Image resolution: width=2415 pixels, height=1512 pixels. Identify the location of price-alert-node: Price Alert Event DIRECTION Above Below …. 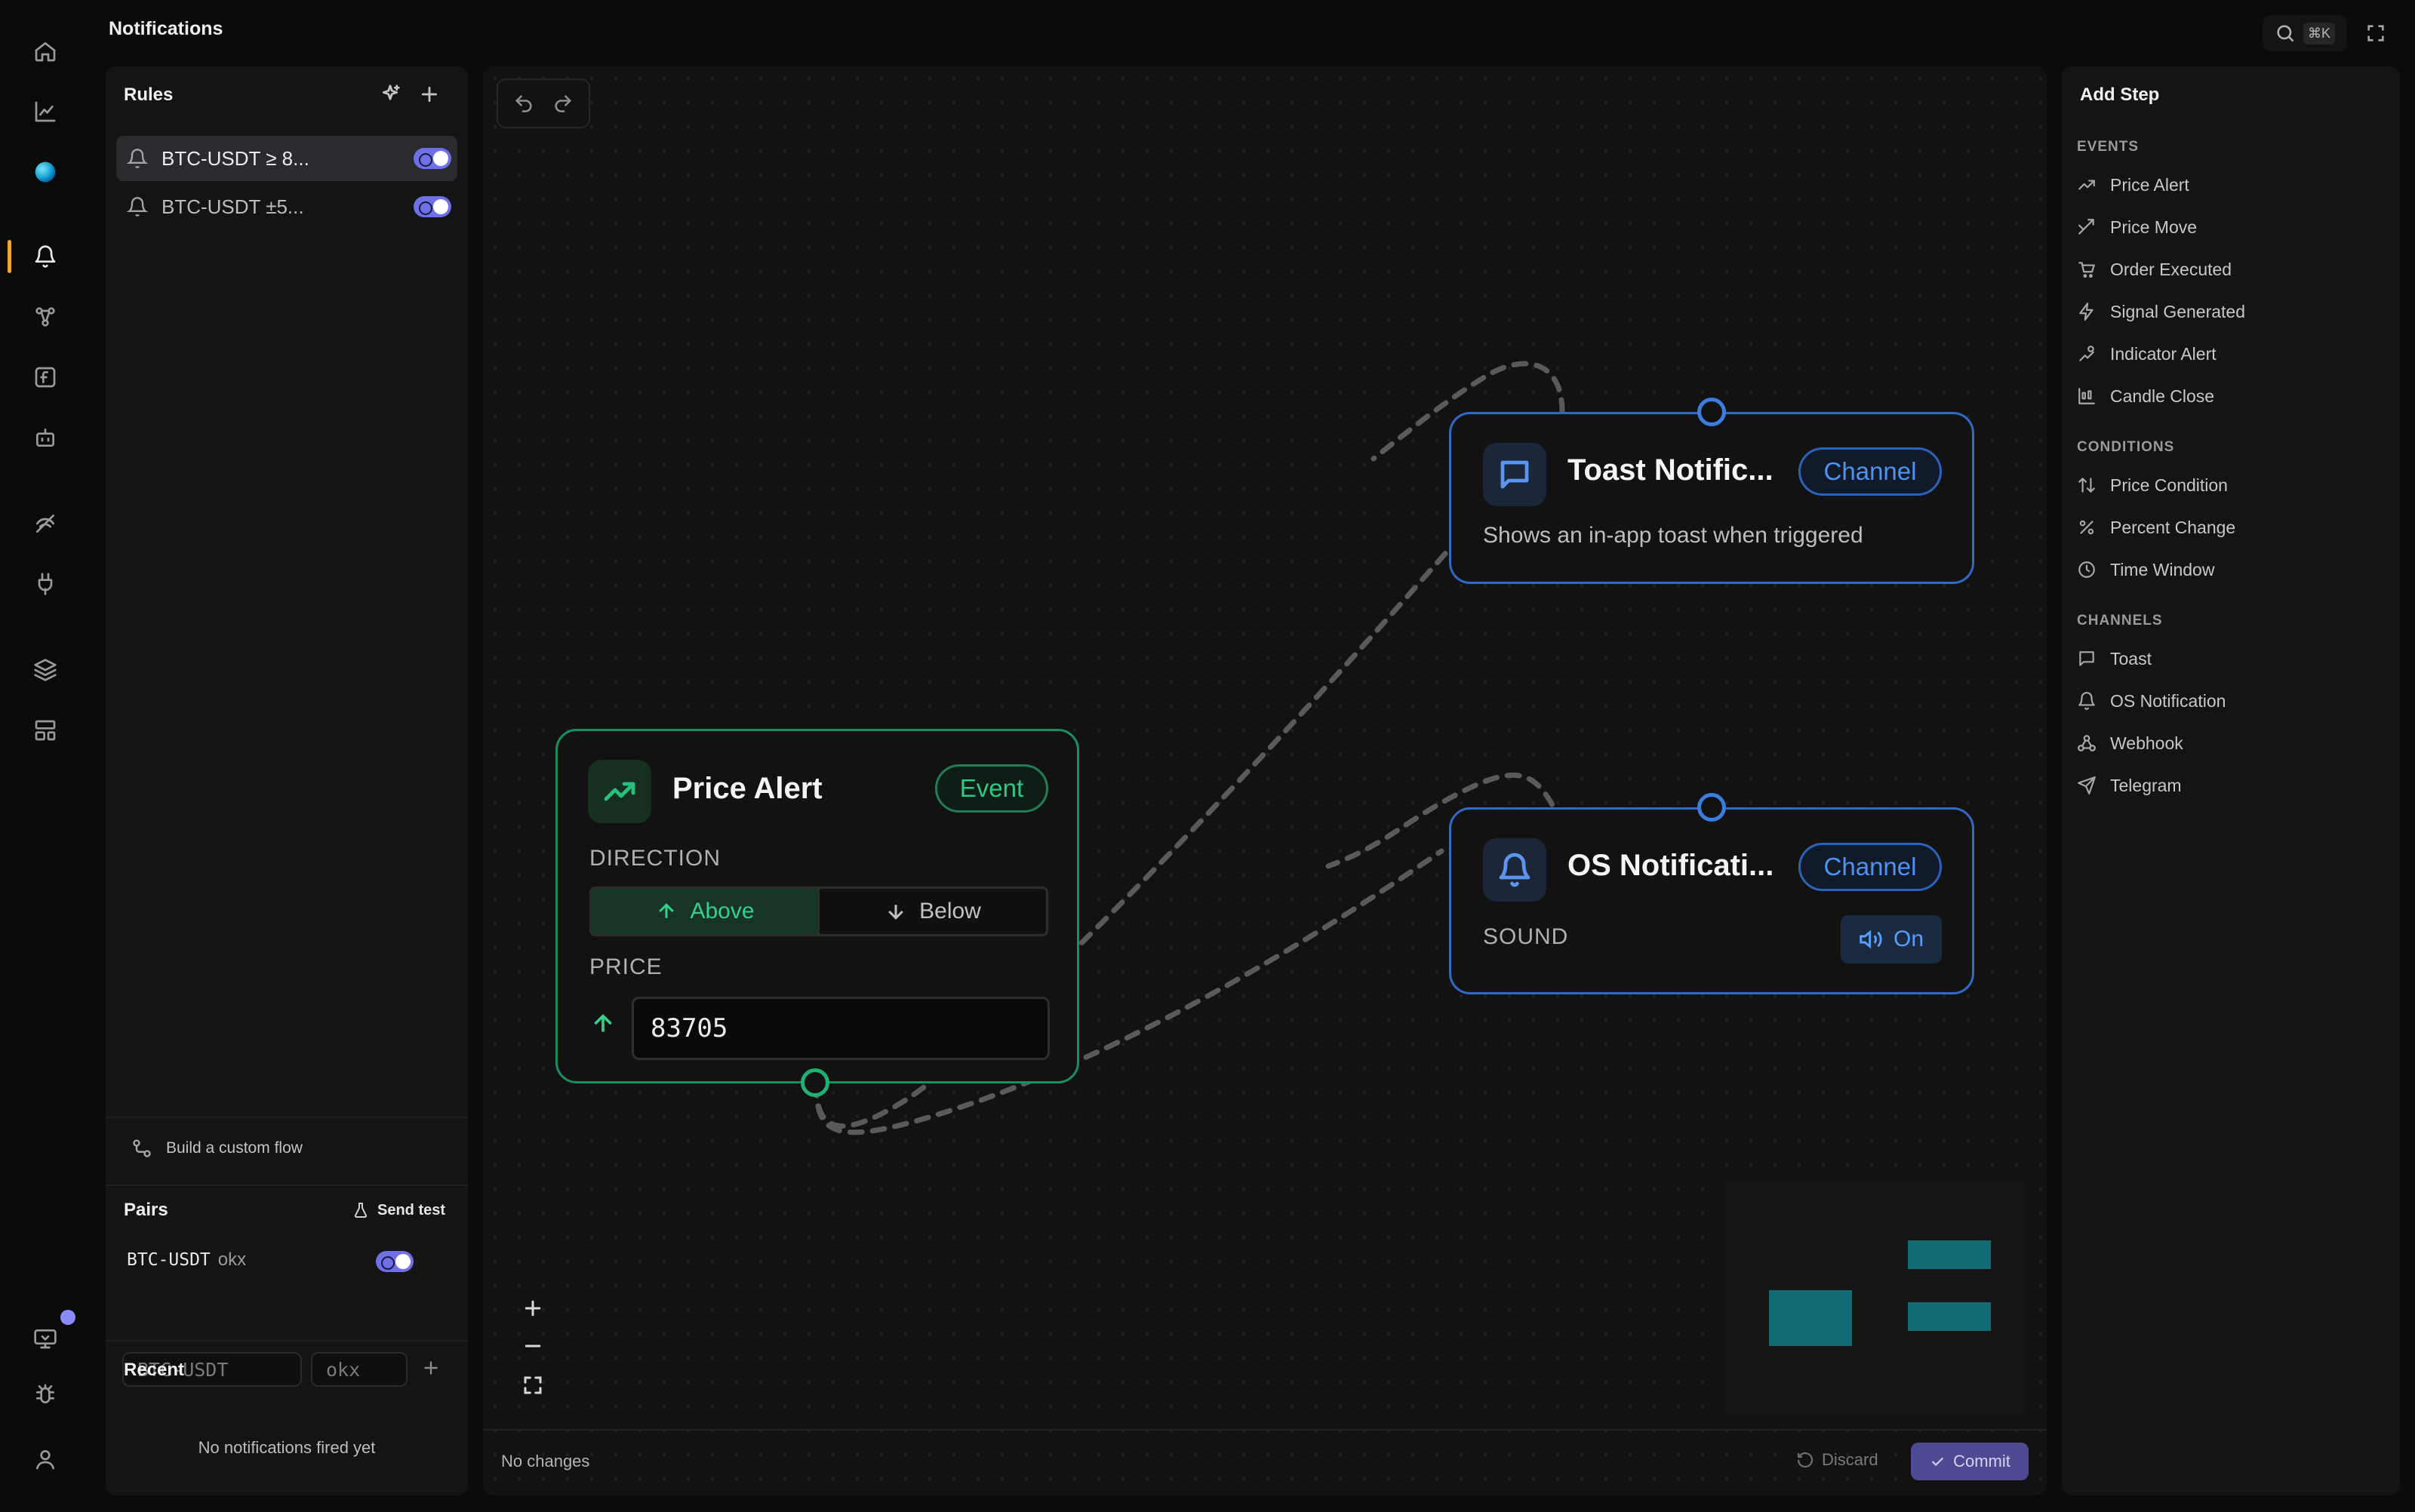
(817, 906).